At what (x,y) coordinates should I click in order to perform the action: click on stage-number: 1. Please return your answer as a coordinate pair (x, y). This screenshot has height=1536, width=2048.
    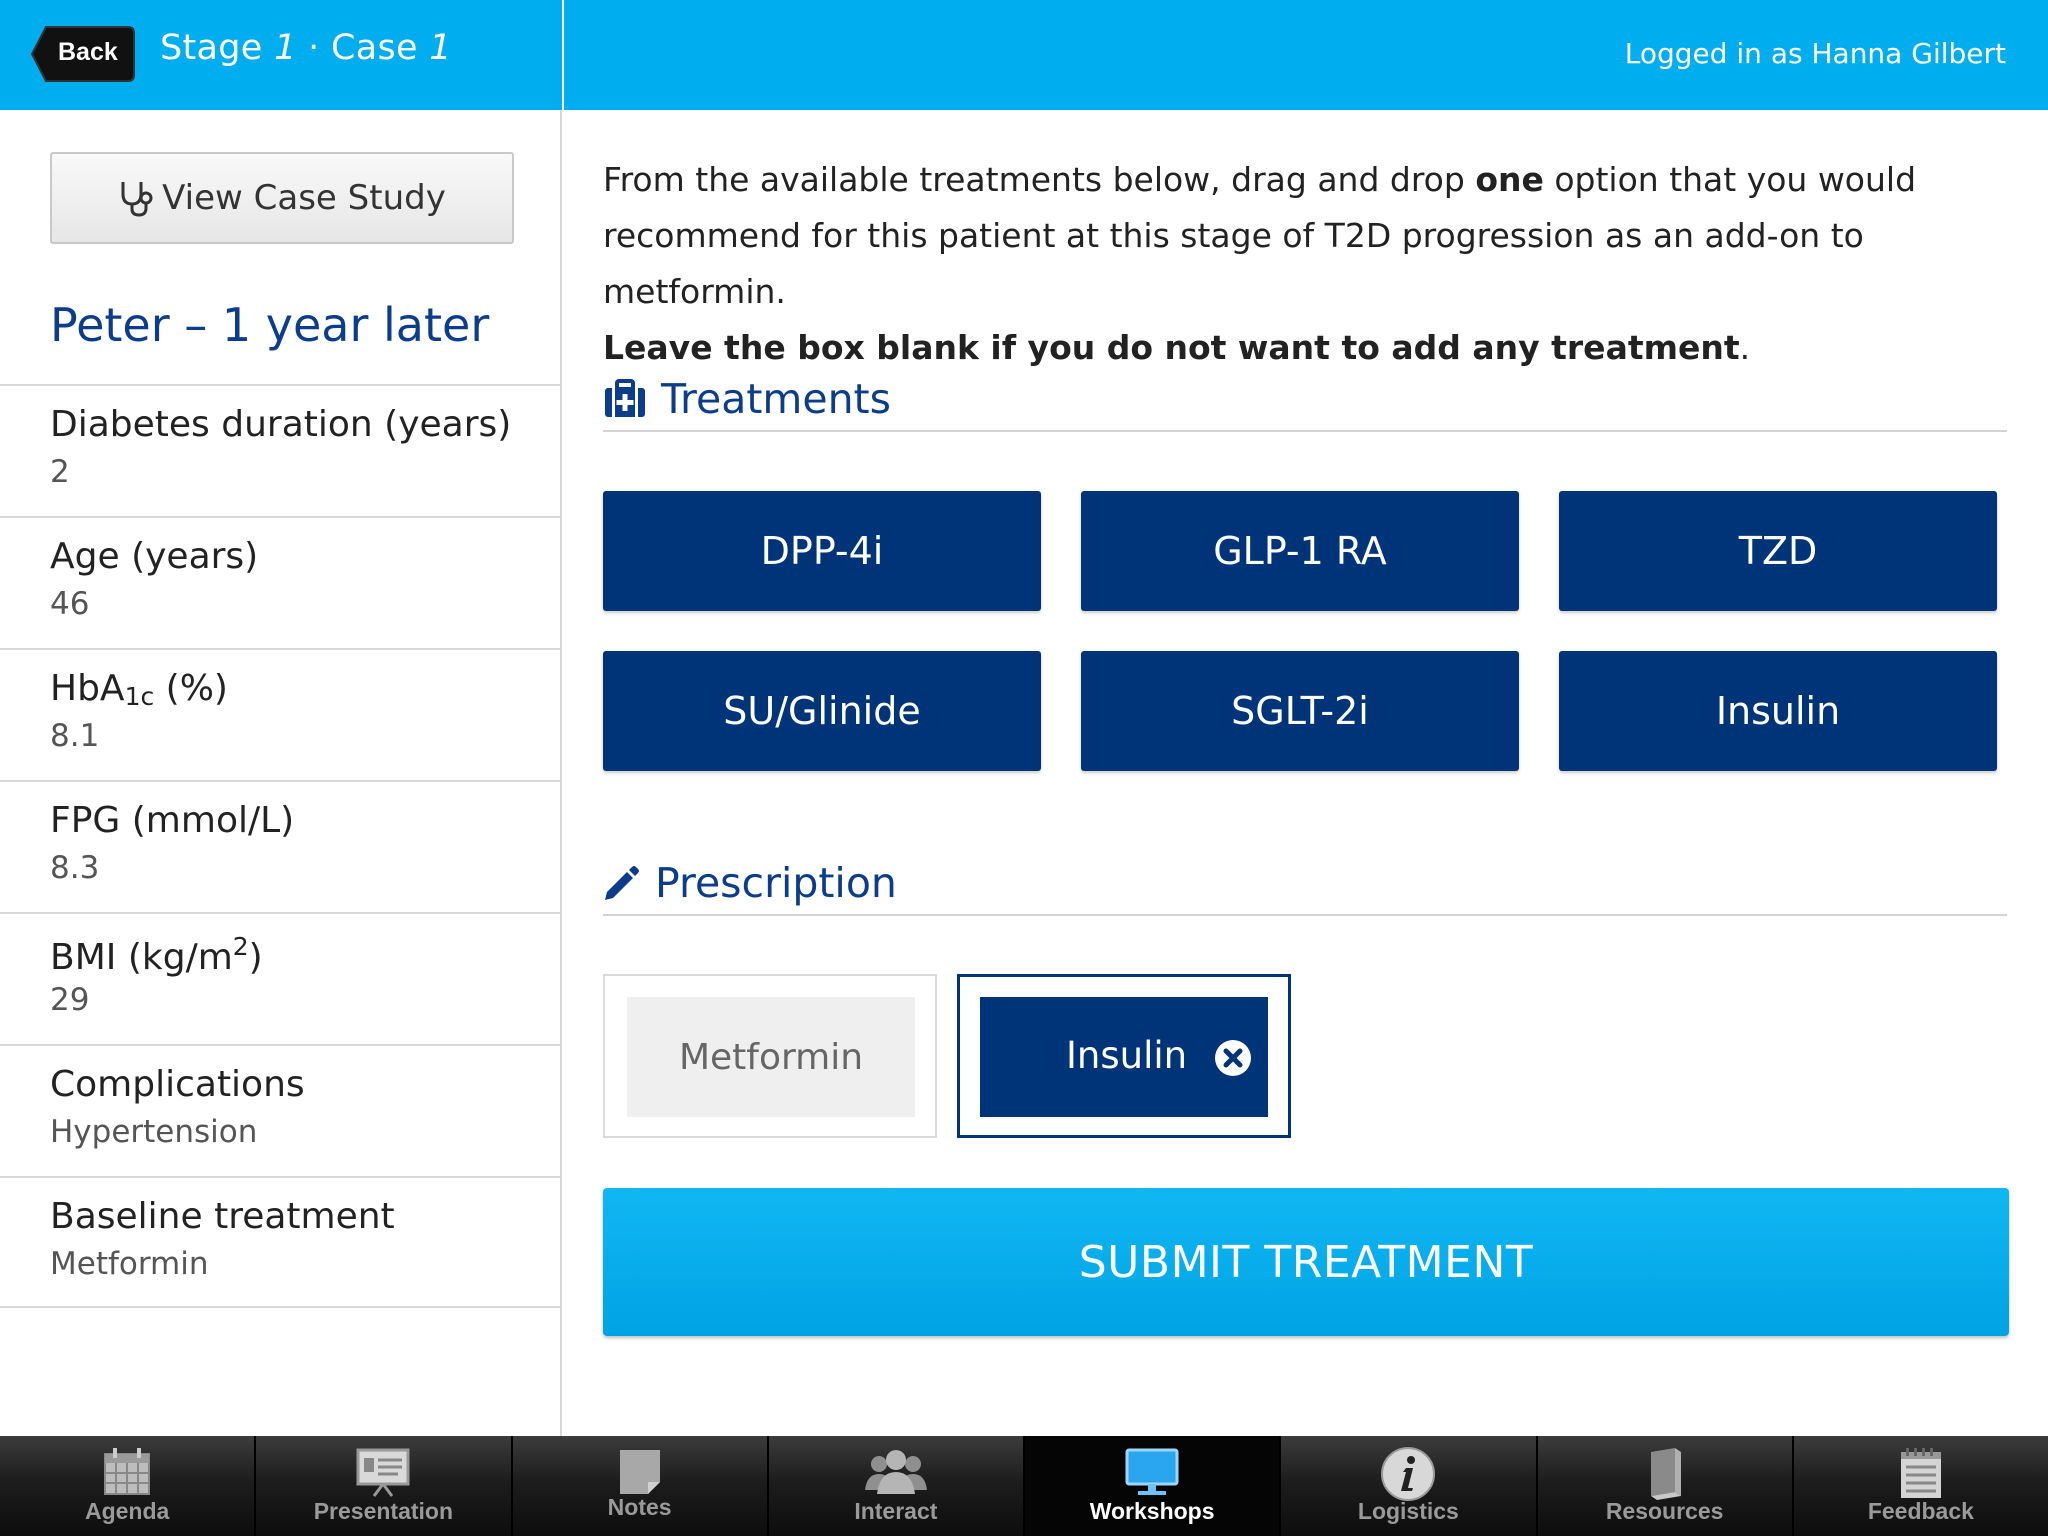
    Looking at the image, I should click on (285, 48).